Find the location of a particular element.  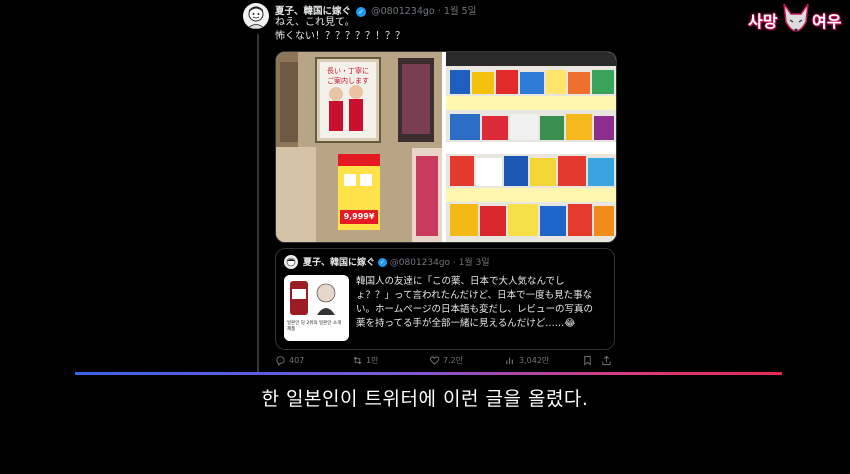

sign-text-1: 長い・丁寧に is located at coordinates (348, 71).